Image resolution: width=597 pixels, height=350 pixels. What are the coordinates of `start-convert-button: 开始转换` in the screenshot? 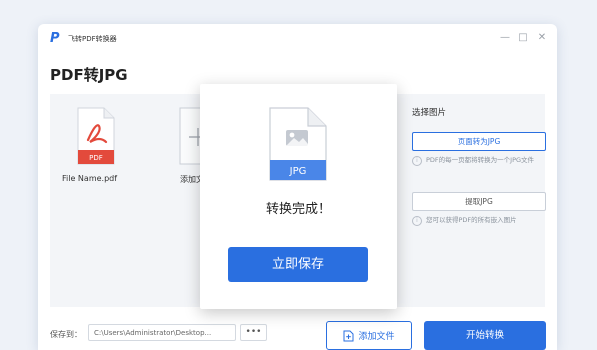 It's located at (485, 335).